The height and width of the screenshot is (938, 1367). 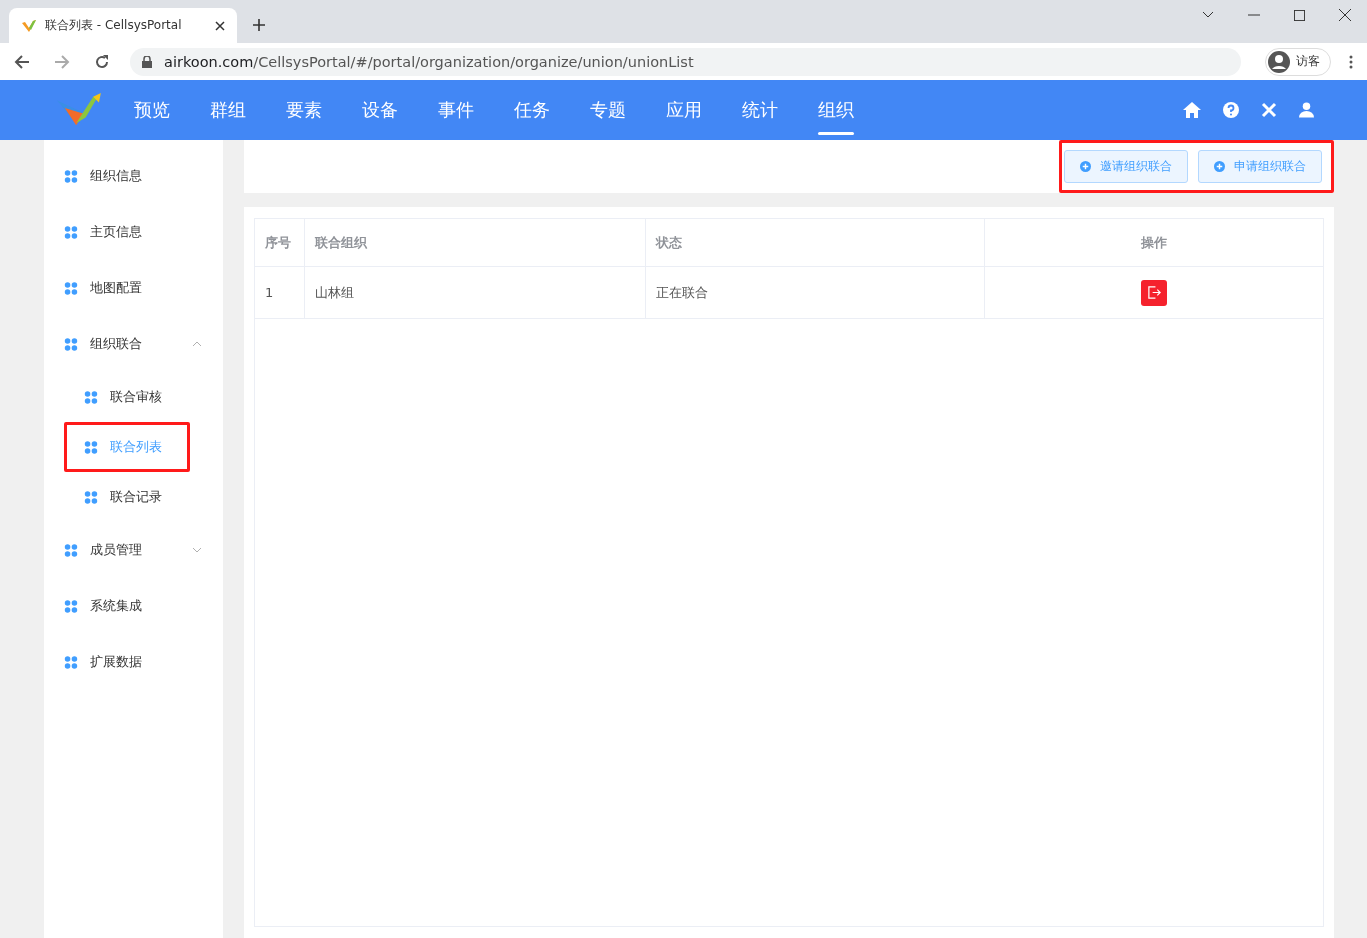 I want to click on more-icon, so click(x=1351, y=61).